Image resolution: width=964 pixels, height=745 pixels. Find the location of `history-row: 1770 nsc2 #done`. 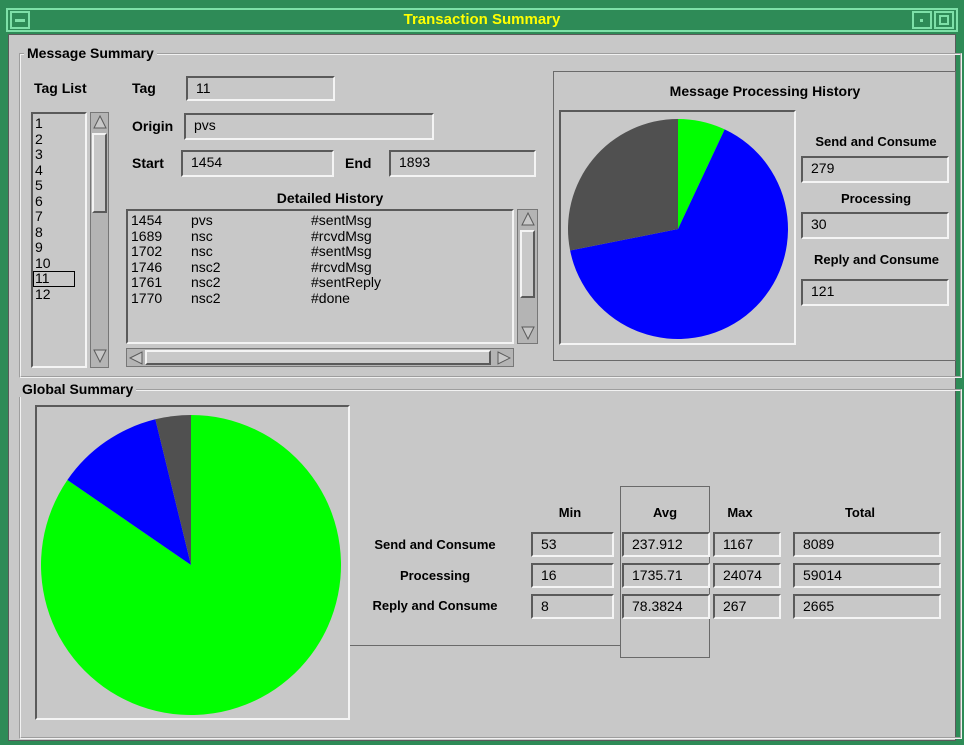

history-row: 1770 nsc2 #done is located at coordinates (321, 298).